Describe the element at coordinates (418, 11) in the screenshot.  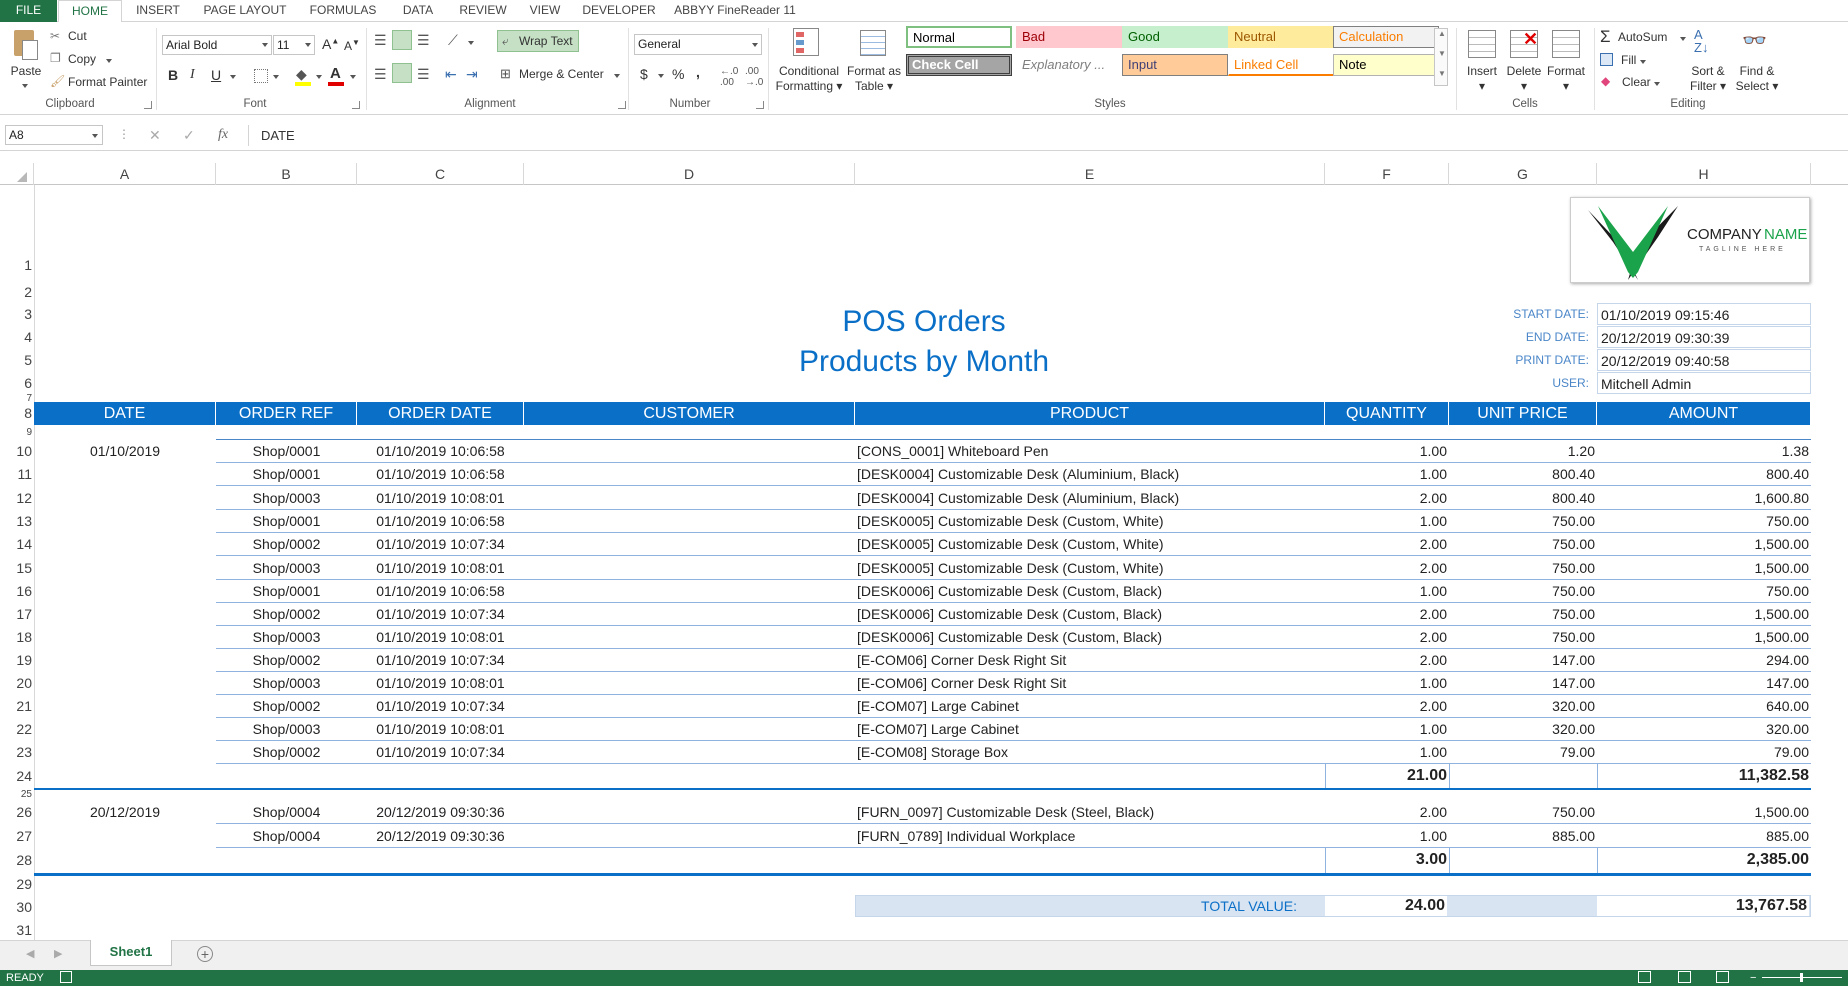
I see `tab-data: DATA` at that location.